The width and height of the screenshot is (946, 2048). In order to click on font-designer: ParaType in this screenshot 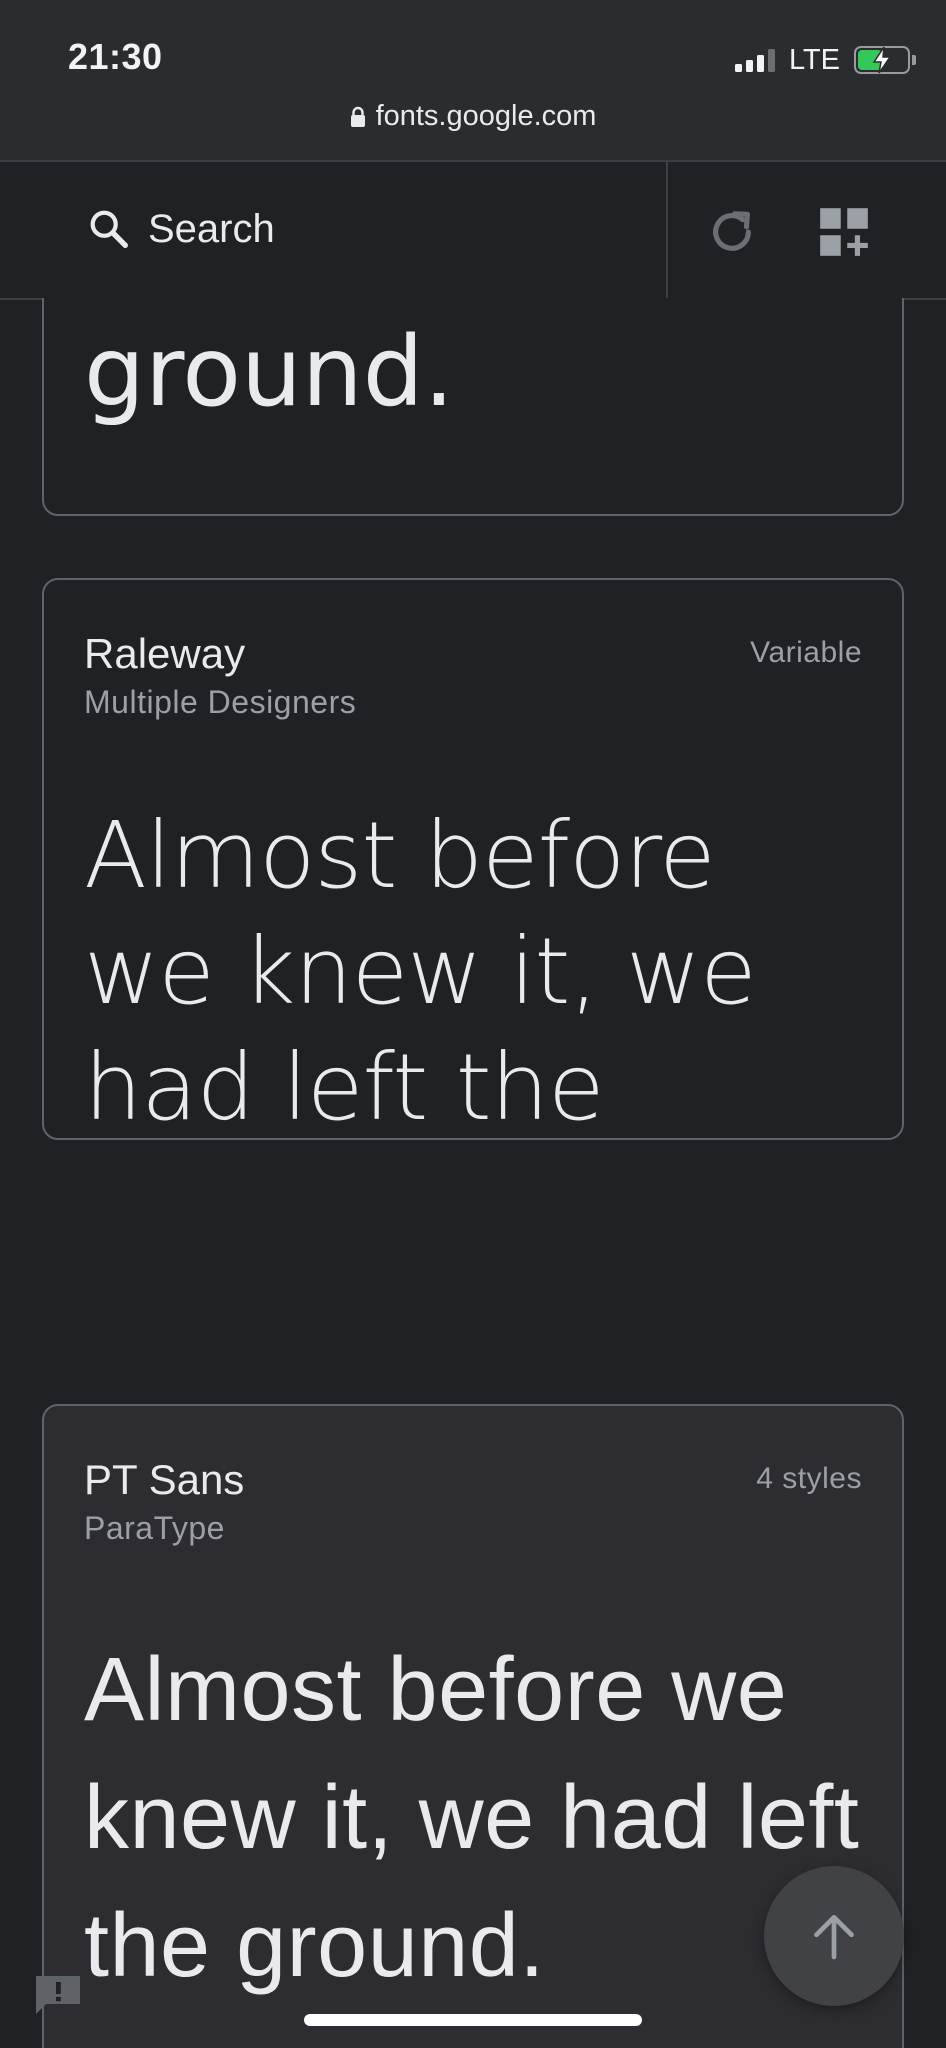, I will do `click(154, 1528)`.